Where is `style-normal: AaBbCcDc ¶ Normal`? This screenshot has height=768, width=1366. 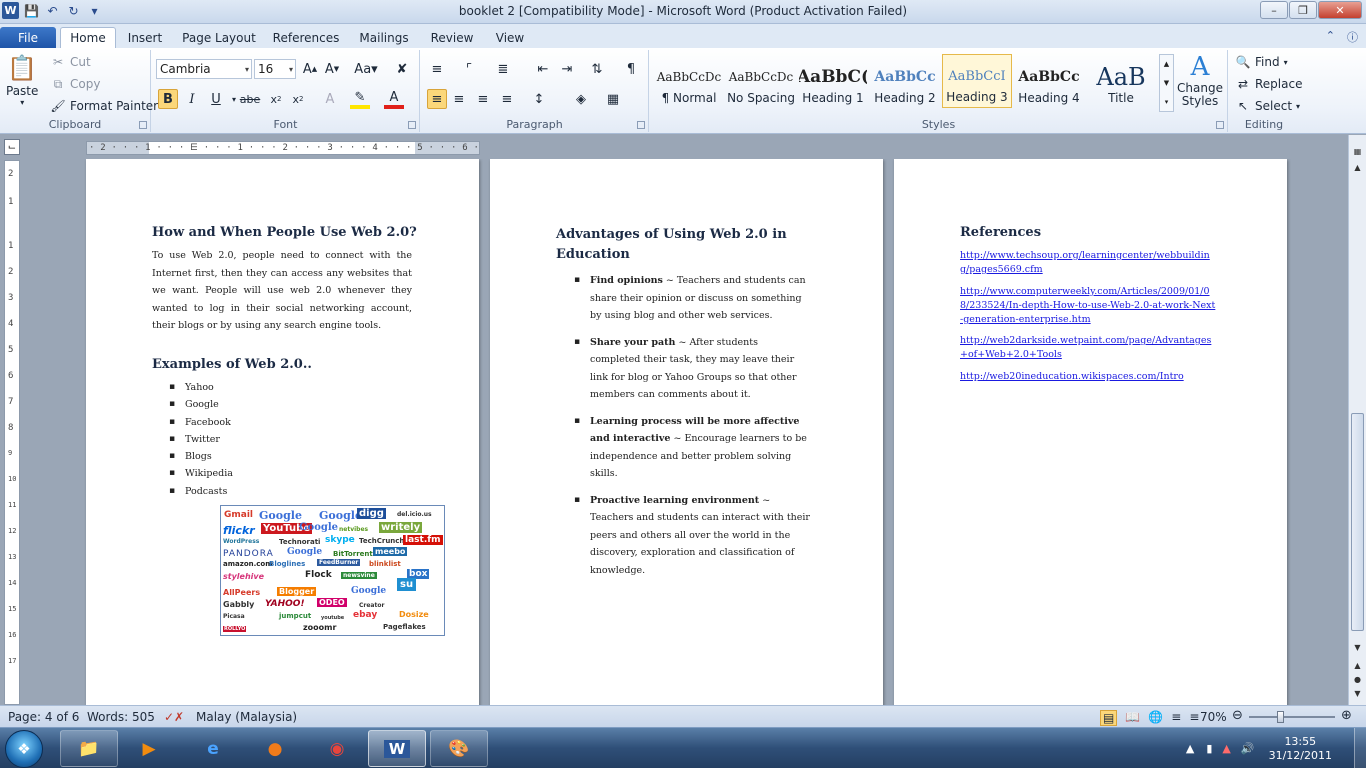
style-normal: AaBbCcDc ¶ Normal is located at coordinates (689, 81).